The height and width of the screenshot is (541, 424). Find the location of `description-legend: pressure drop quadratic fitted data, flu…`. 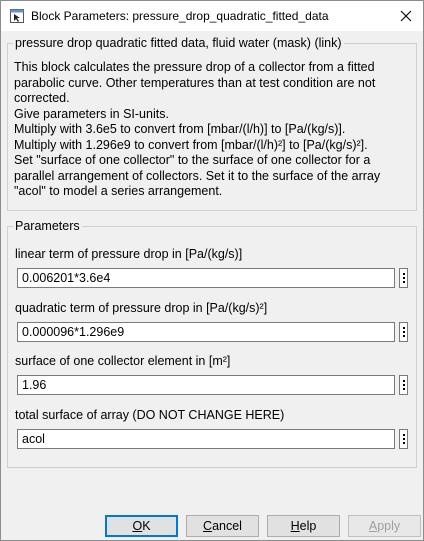

description-legend: pressure drop quadratic fitted data, flu… is located at coordinates (178, 43).